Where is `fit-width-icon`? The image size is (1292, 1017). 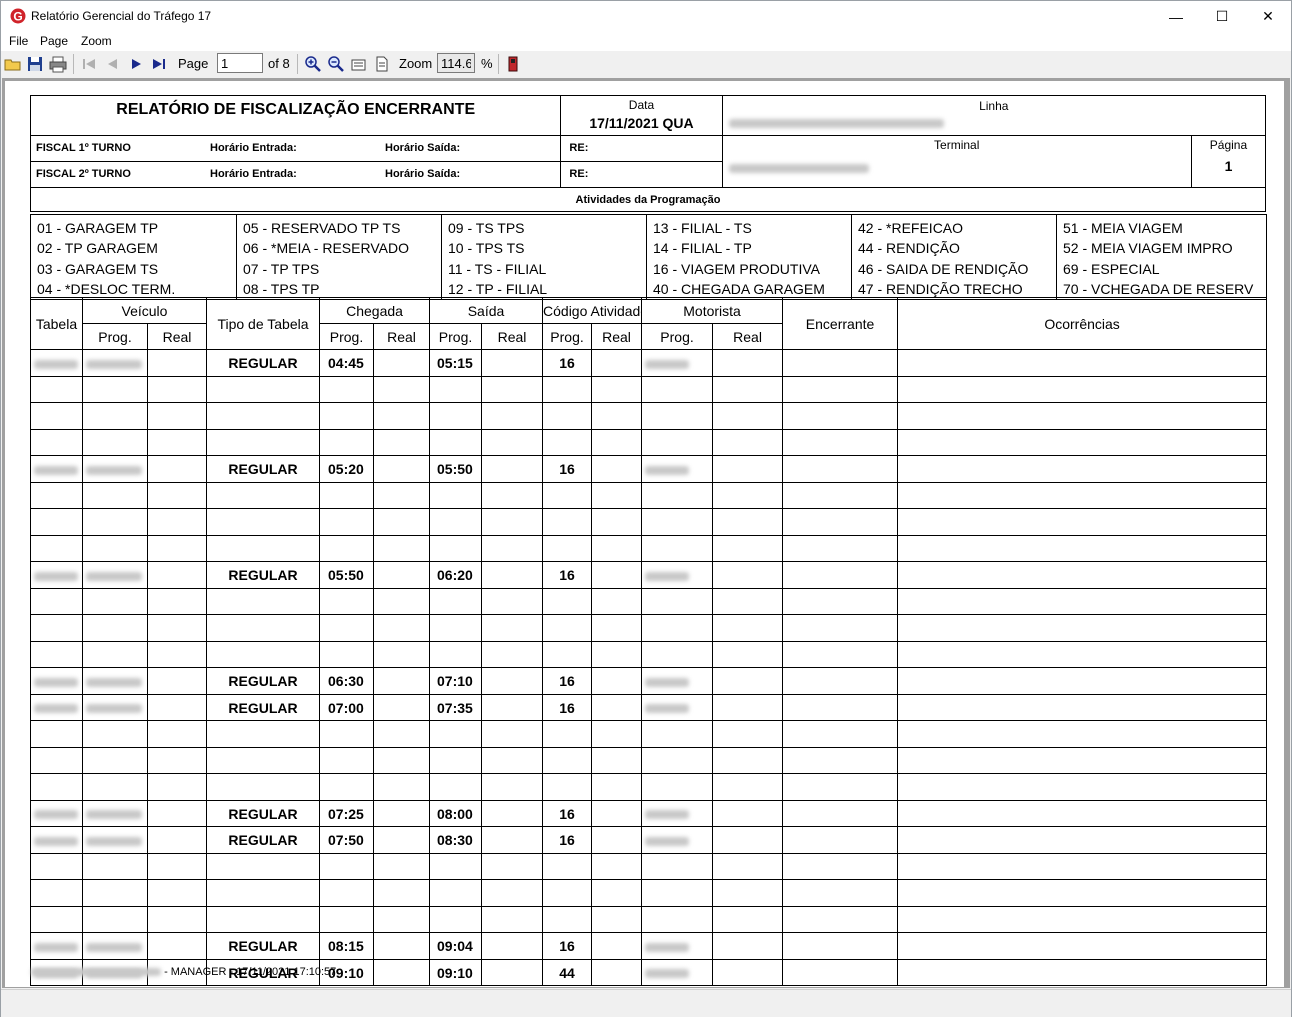 fit-width-icon is located at coordinates (359, 64).